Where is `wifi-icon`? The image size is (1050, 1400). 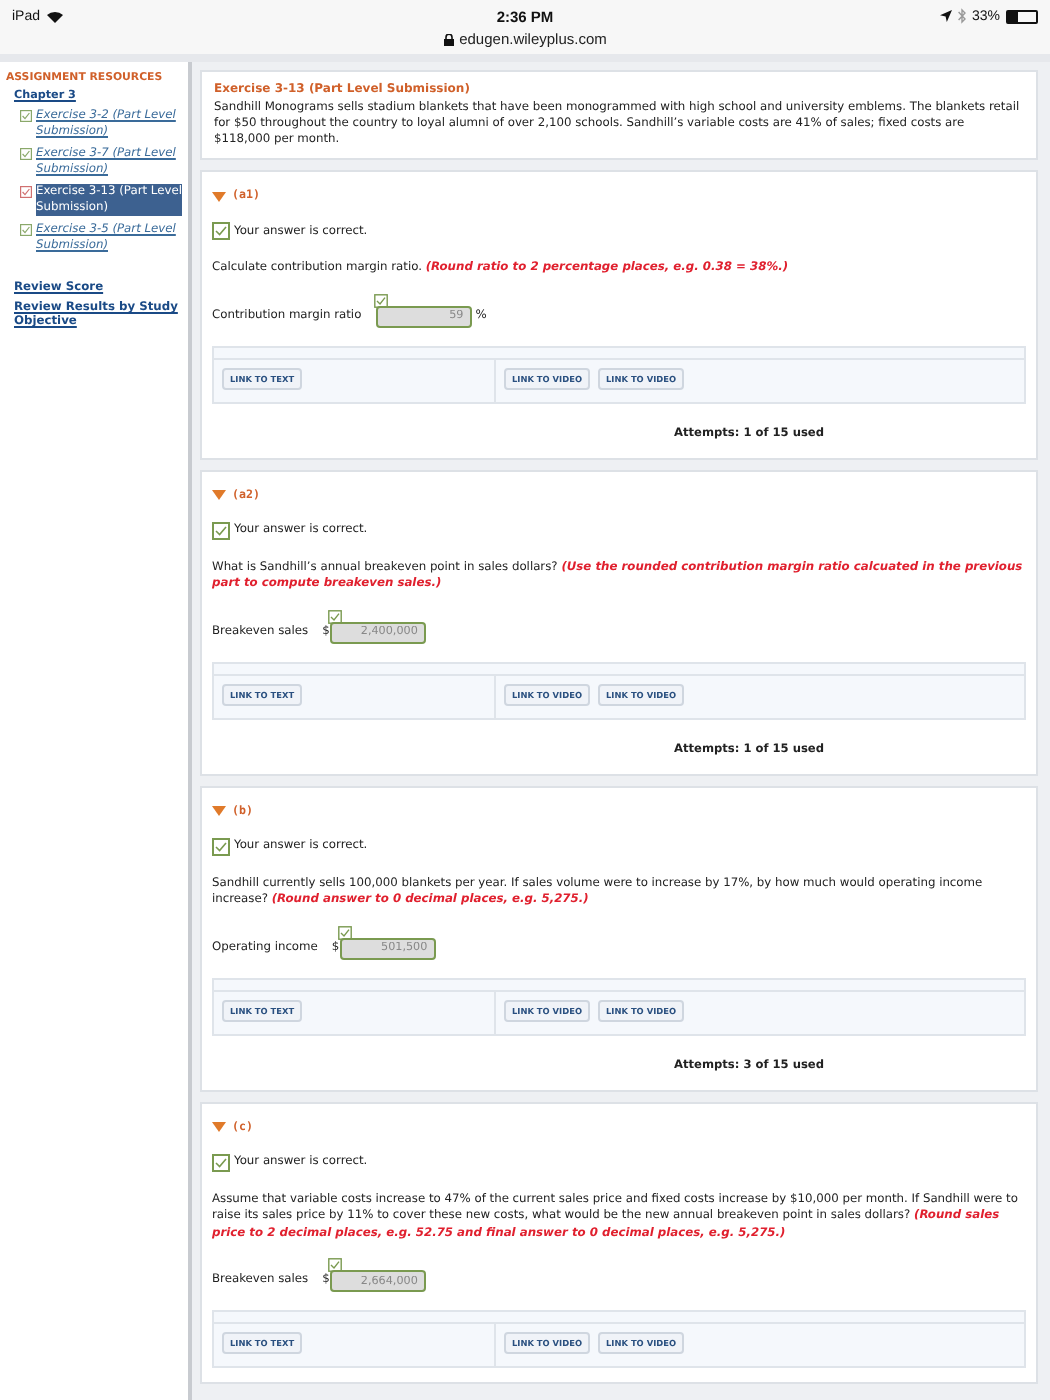 wifi-icon is located at coordinates (55, 16).